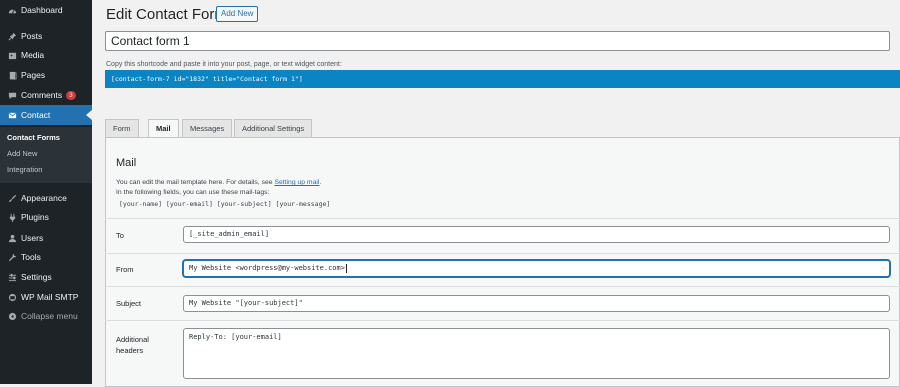  What do you see at coordinates (46, 238) in the screenshot?
I see `sidebar-item-users: Users` at bounding box center [46, 238].